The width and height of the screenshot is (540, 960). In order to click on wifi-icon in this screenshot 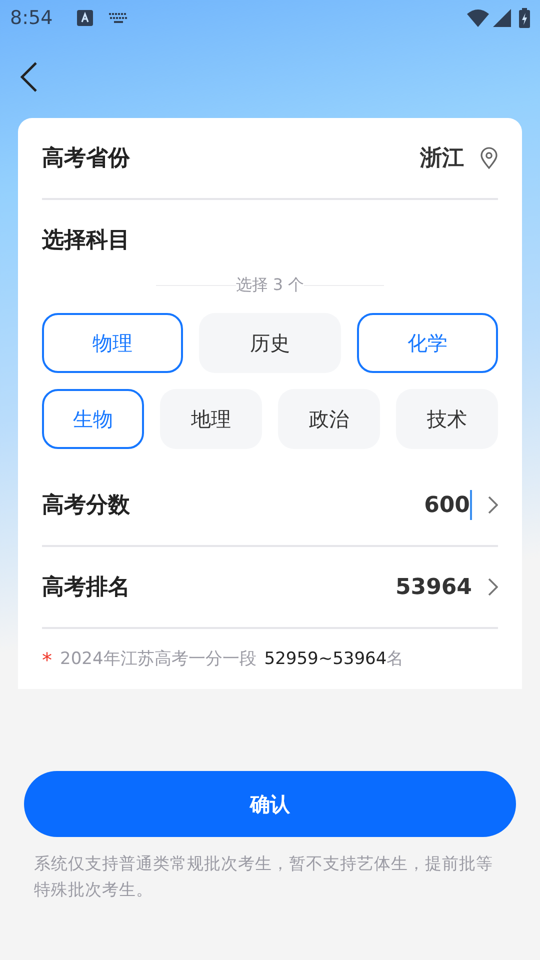, I will do `click(478, 18)`.